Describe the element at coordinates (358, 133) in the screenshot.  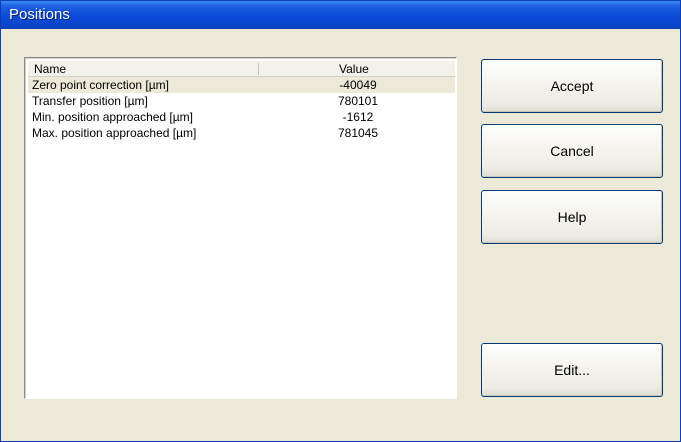
I see `row-value: 781045` at that location.